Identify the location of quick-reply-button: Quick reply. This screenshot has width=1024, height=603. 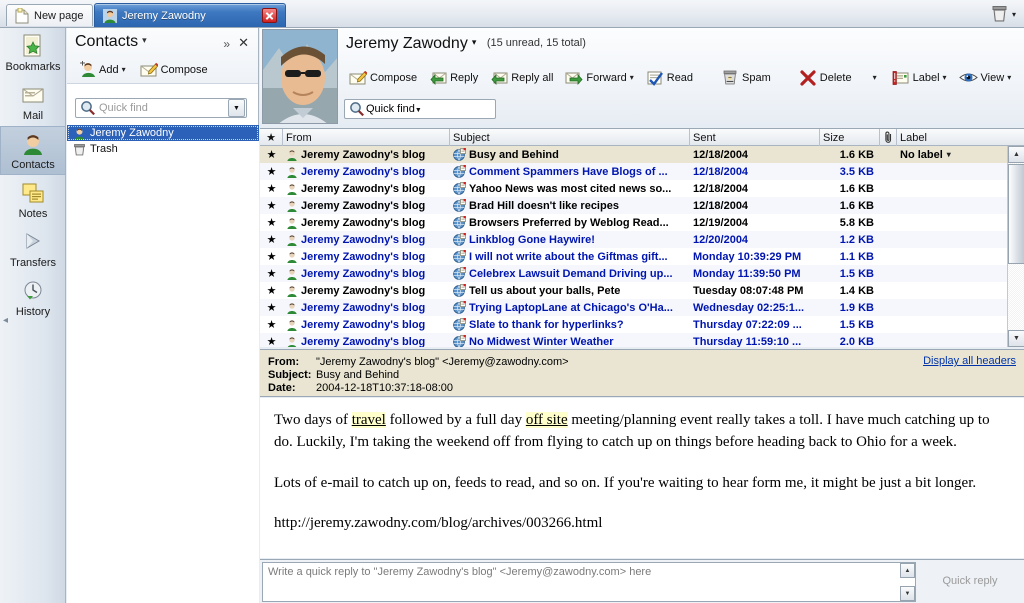
(970, 581).